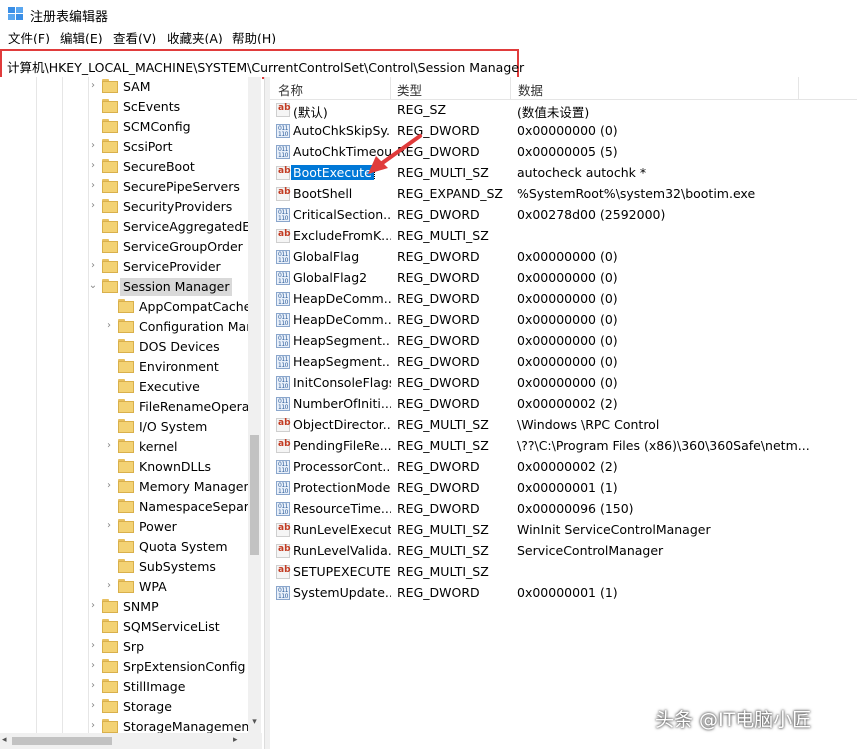 Image resolution: width=857 pixels, height=749 pixels. What do you see at coordinates (175, 466) in the screenshot?
I see `tree-item-label: KnownDLLs` at bounding box center [175, 466].